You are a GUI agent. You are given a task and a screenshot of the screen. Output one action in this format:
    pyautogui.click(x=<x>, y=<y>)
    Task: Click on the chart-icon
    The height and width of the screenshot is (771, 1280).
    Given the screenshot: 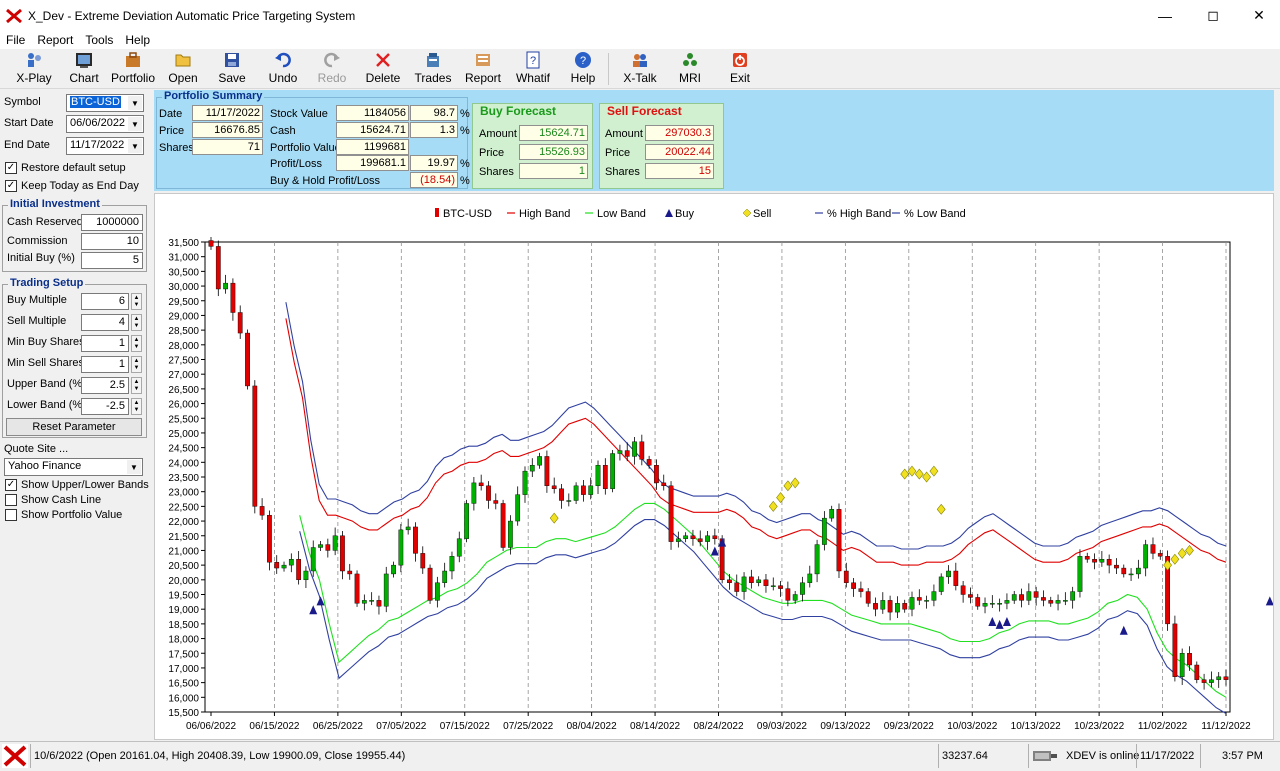 What is the action you would take?
    pyautogui.click(x=84, y=60)
    